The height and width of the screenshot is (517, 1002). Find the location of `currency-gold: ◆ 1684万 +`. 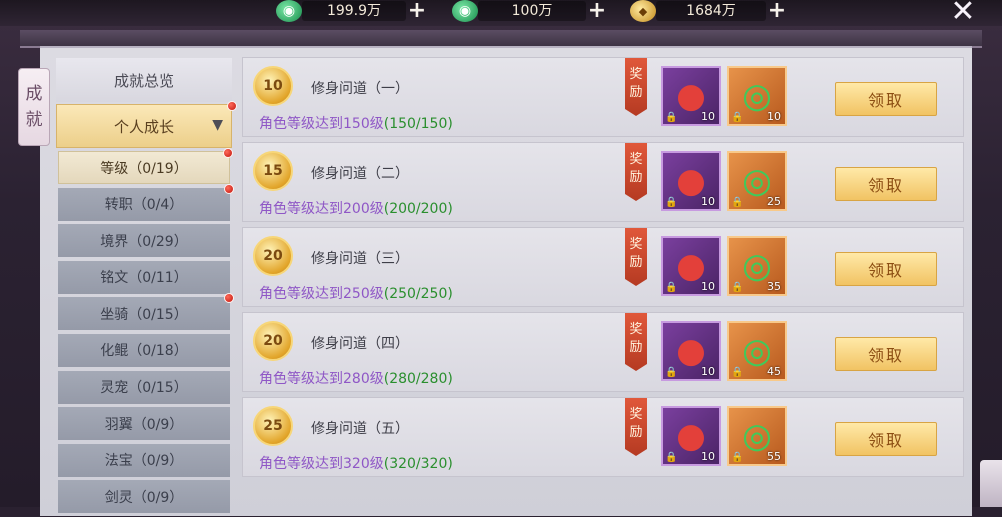

currency-gold: ◆ 1684万 + is located at coordinates (709, 11).